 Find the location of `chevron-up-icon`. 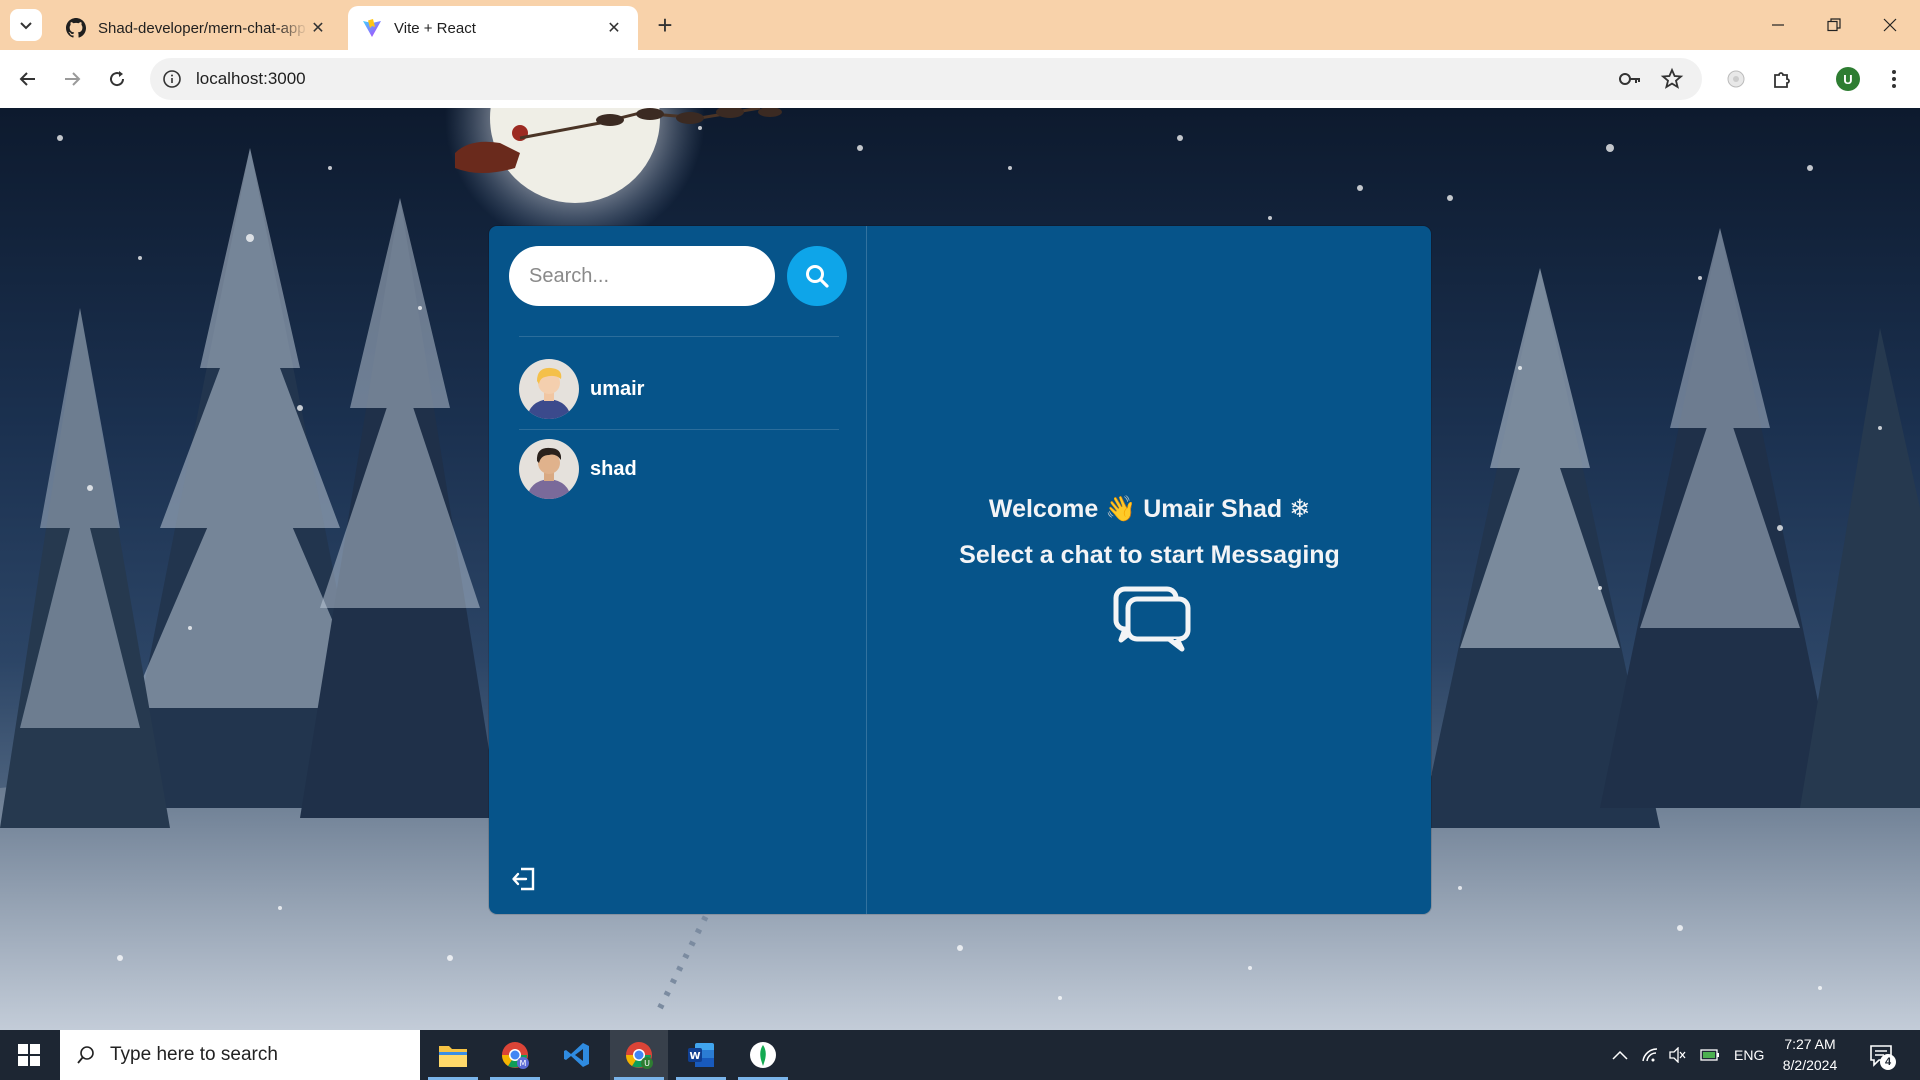

chevron-up-icon is located at coordinates (1620, 1055).